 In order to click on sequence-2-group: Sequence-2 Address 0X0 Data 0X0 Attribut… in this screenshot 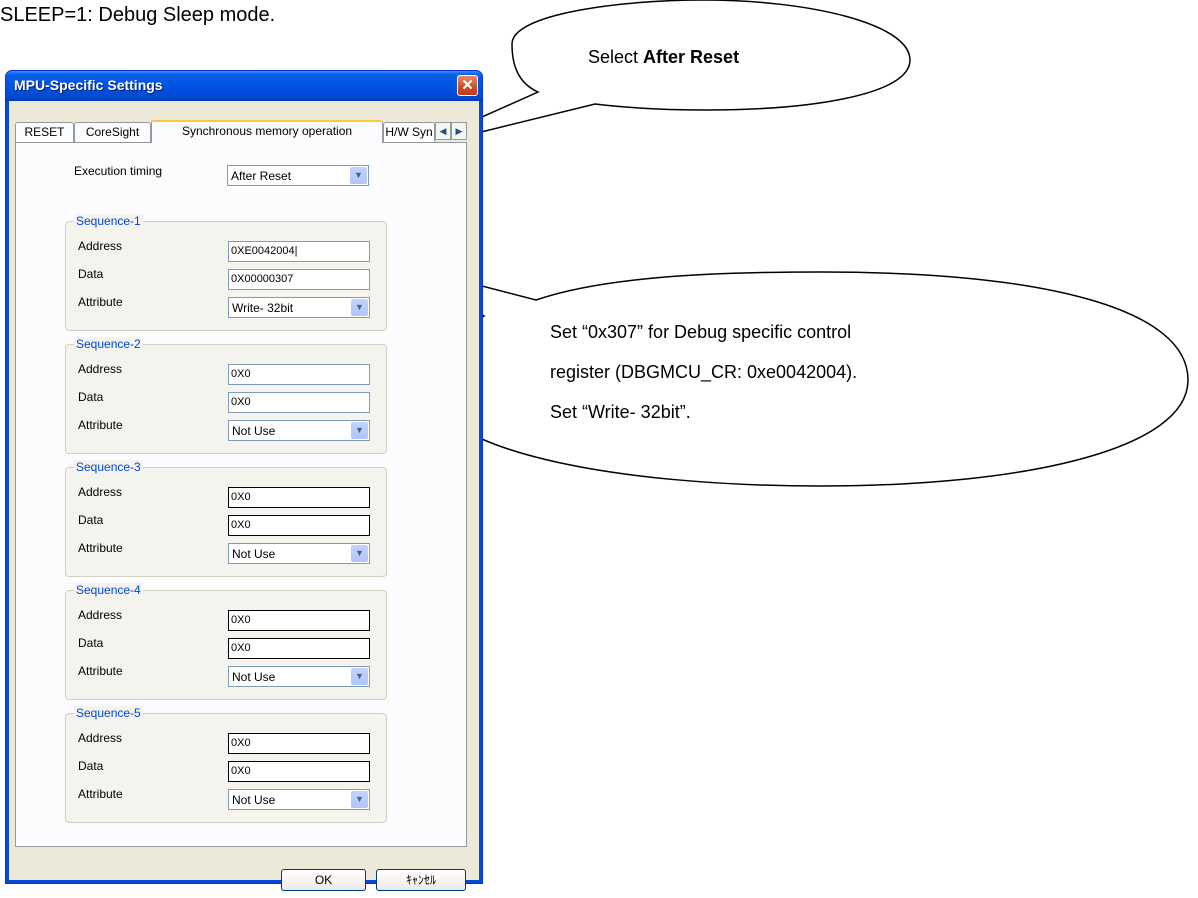, I will do `click(226, 395)`.